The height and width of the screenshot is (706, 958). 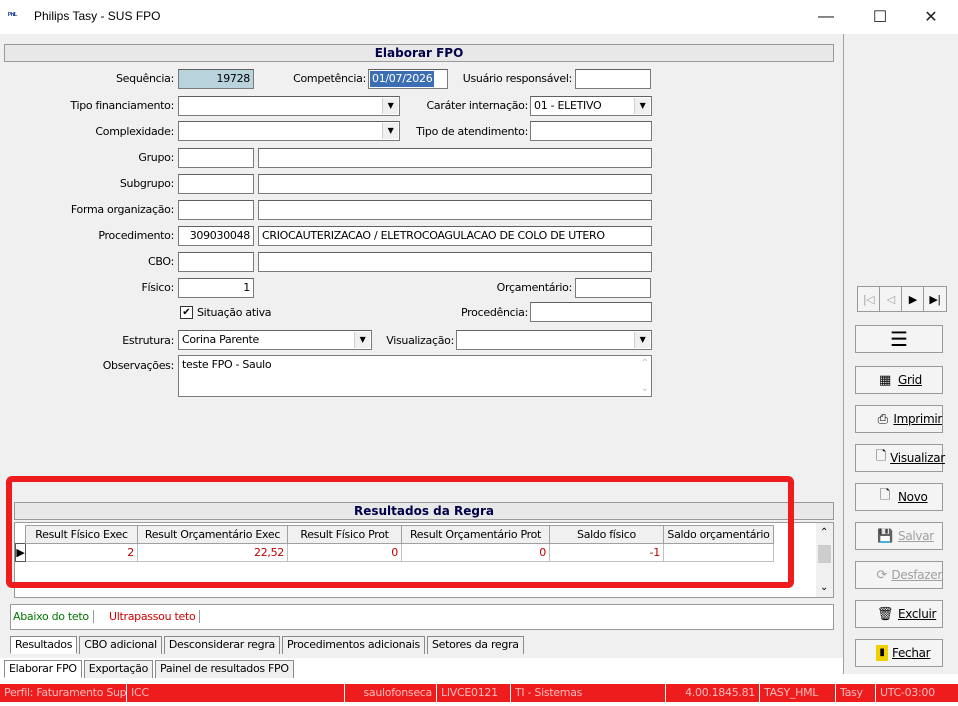 I want to click on trash-icon: 🗑, so click(x=885, y=614).